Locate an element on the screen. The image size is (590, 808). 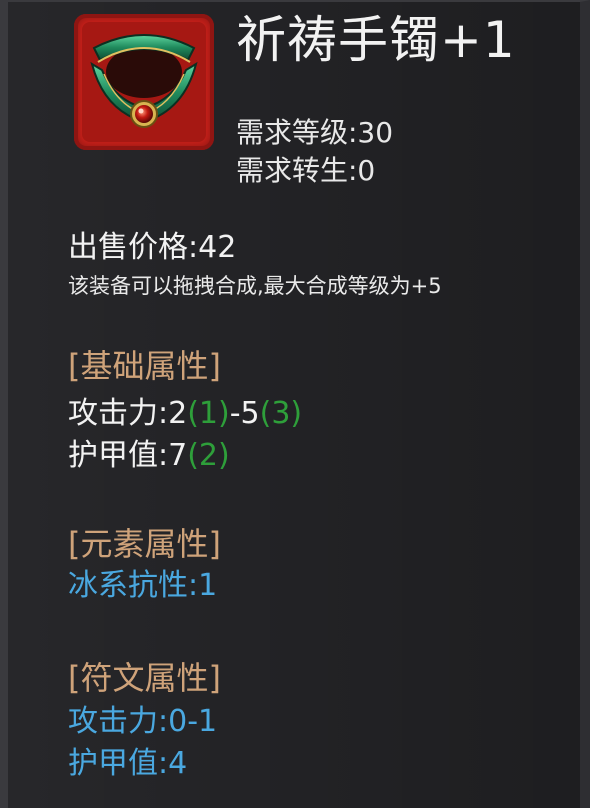
required-rebirth: 需求转生:0 is located at coordinates (306, 170).